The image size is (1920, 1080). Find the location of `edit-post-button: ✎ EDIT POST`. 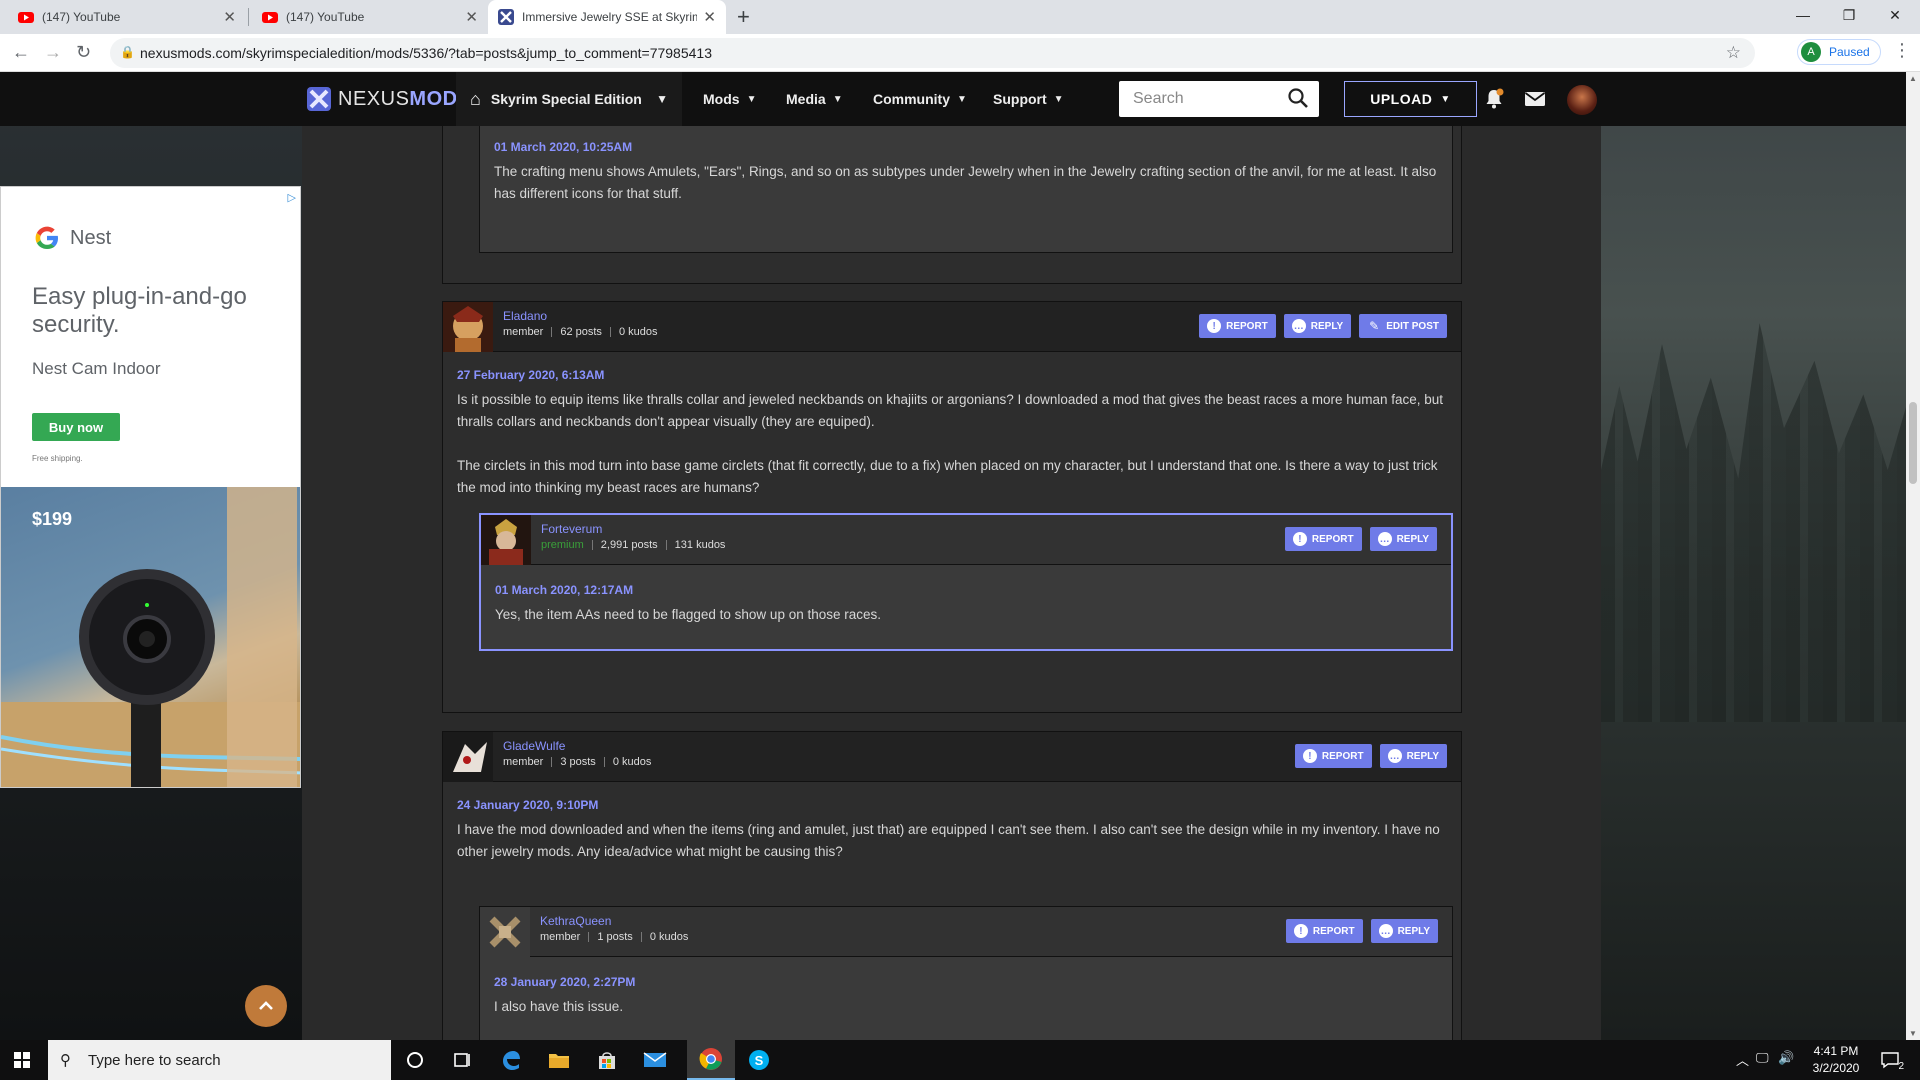

edit-post-button: ✎ EDIT POST is located at coordinates (1403, 326).